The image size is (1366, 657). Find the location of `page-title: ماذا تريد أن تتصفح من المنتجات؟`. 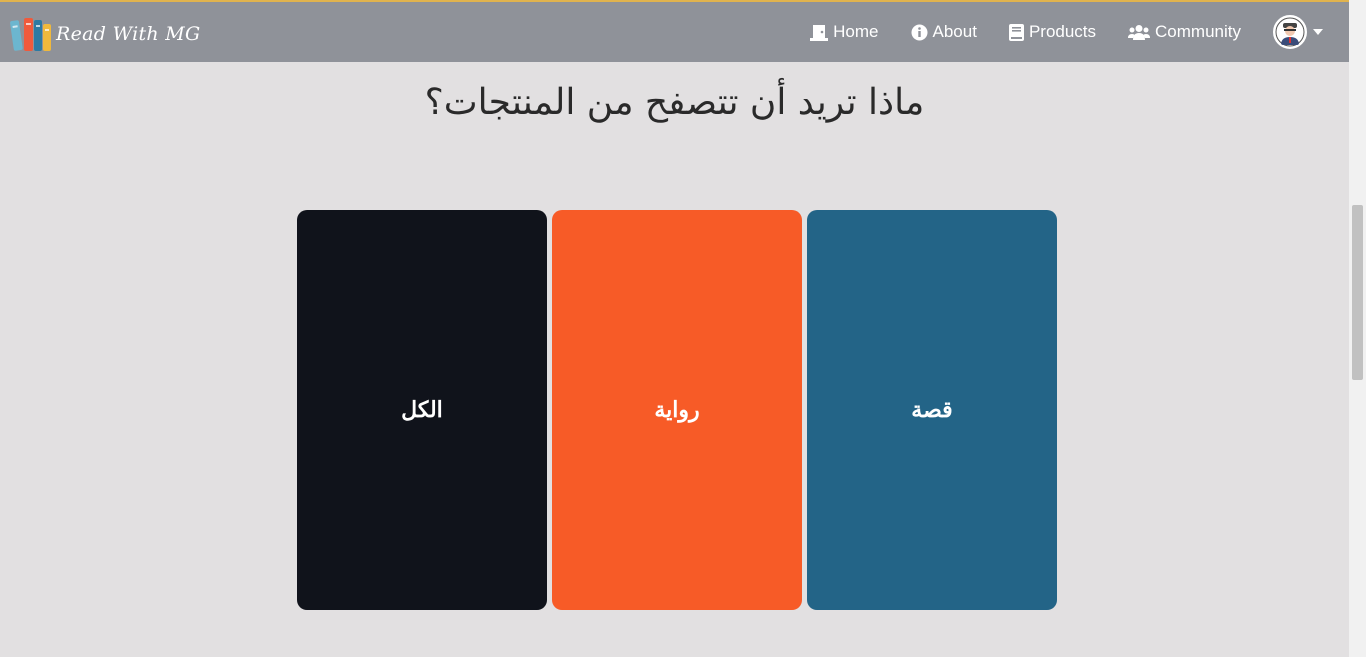

page-title: ماذا تريد أن تتصفح من المنتجات؟ is located at coordinates (674, 102).